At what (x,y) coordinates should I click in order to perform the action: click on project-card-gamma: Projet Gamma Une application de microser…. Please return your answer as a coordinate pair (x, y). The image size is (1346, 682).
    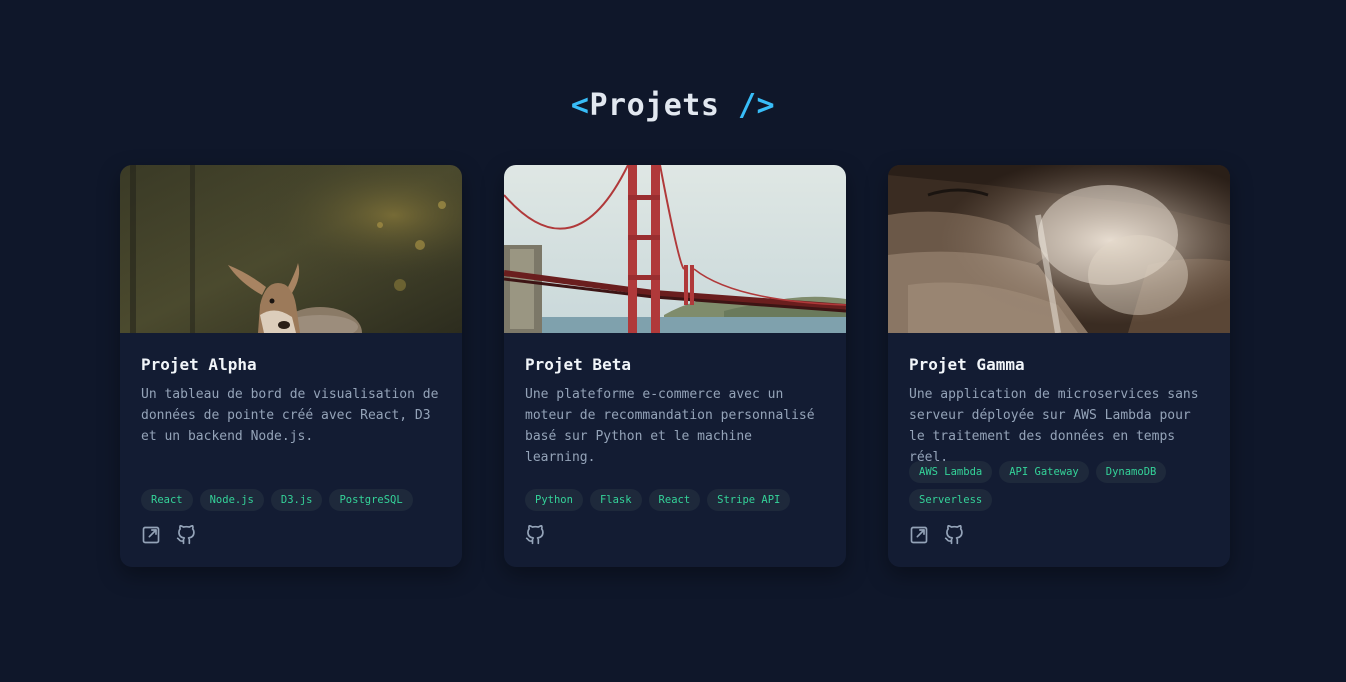
    Looking at the image, I should click on (1059, 366).